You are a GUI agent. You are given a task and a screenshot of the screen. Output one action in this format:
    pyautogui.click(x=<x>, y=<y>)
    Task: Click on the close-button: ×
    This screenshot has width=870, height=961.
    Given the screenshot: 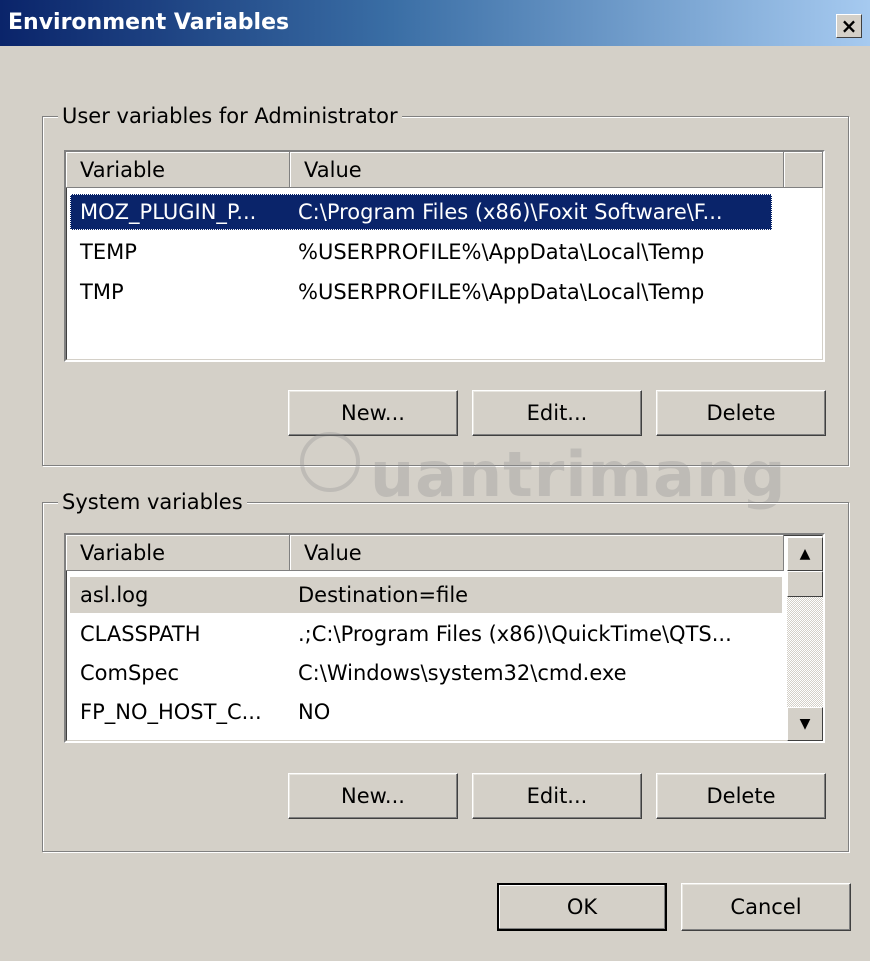 What is the action you would take?
    pyautogui.click(x=849, y=26)
    